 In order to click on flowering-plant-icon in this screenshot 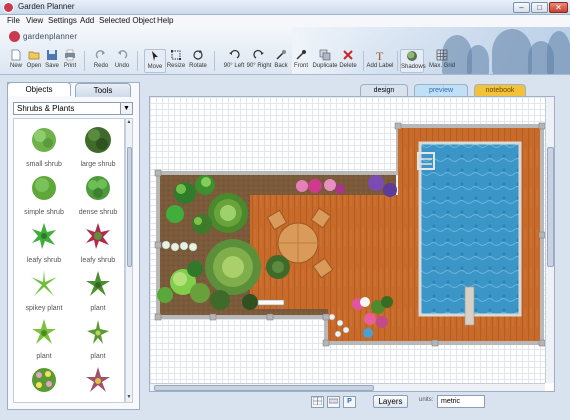, I will do `click(44, 380)`.